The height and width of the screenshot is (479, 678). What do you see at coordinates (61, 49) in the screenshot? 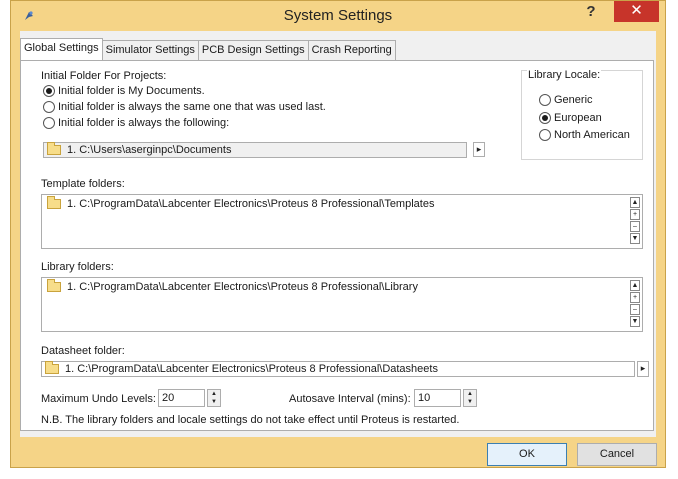
I see `tab-global-settings: Global Settings` at bounding box center [61, 49].